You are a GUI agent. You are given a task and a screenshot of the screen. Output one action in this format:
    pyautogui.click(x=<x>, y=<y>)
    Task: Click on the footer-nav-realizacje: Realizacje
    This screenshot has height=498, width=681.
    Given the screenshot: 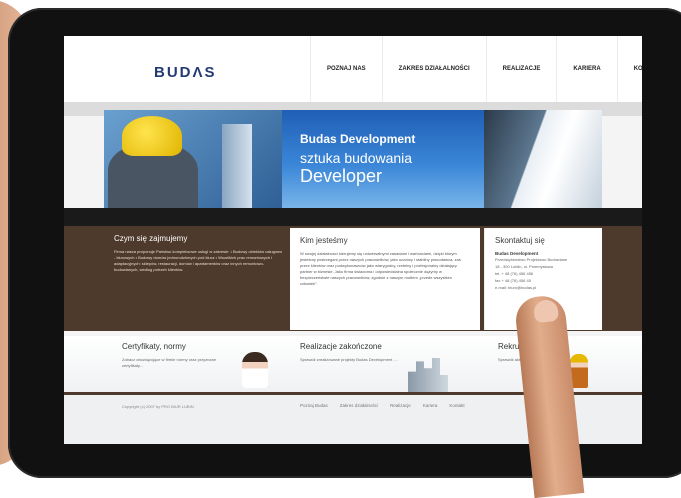 What is the action you would take?
    pyautogui.click(x=400, y=405)
    